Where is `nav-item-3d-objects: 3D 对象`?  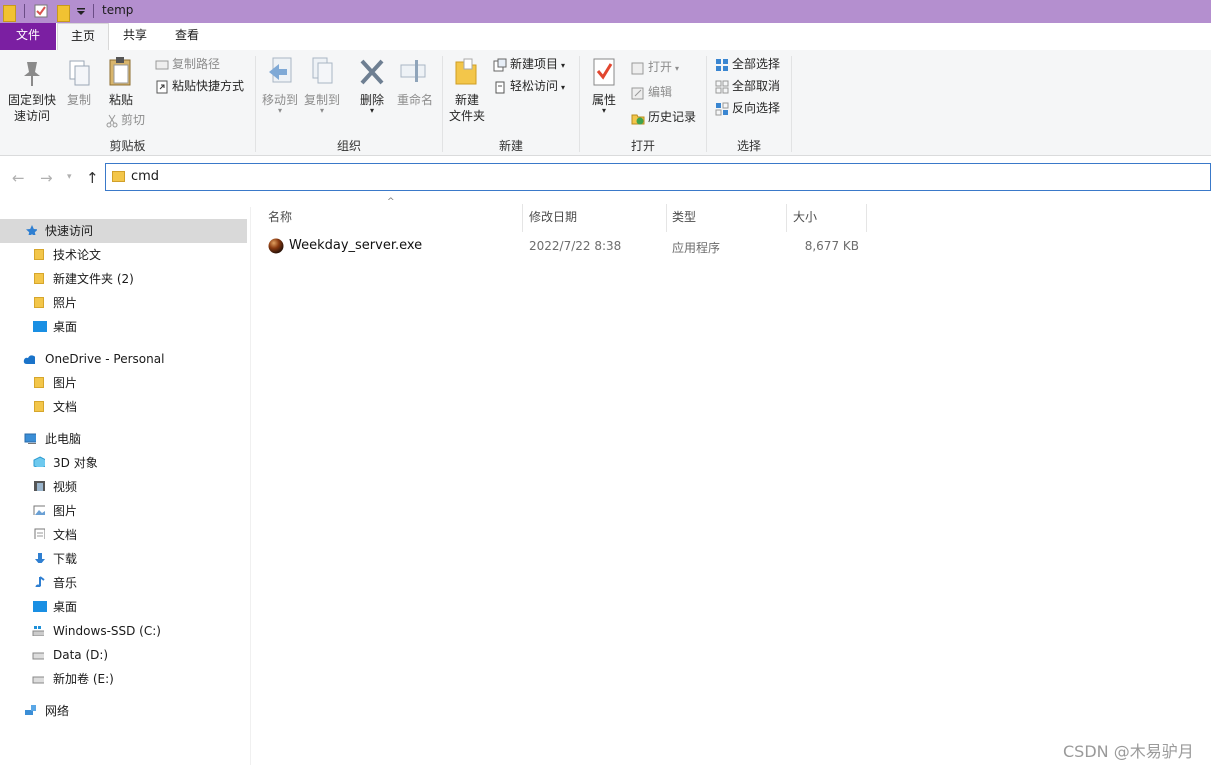
nav-item-3d-objects: 3D 对象 is located at coordinates (123, 463).